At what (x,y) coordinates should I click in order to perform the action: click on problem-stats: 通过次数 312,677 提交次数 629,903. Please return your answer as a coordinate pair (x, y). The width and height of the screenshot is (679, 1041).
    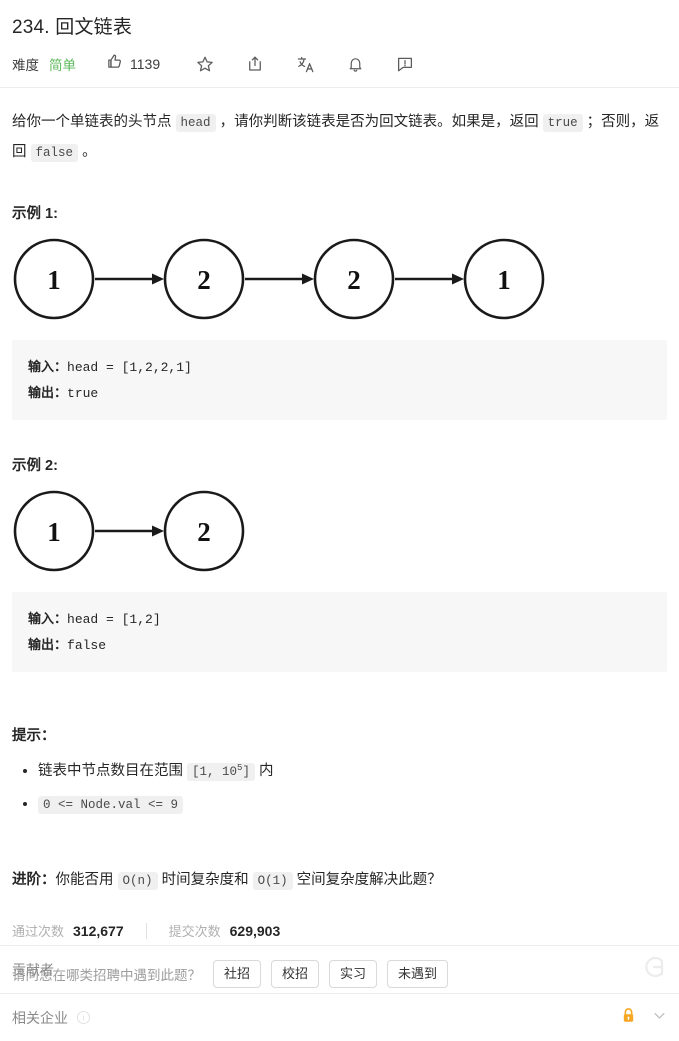
    Looking at the image, I should click on (339, 930).